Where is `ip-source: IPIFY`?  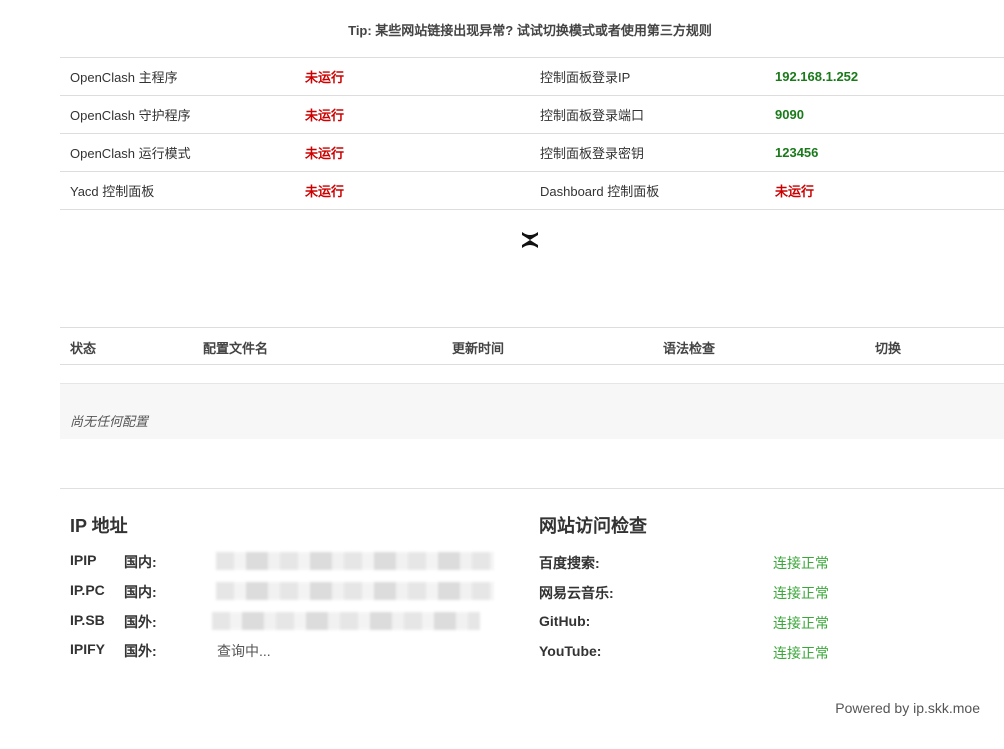
ip-source: IPIFY is located at coordinates (88, 649).